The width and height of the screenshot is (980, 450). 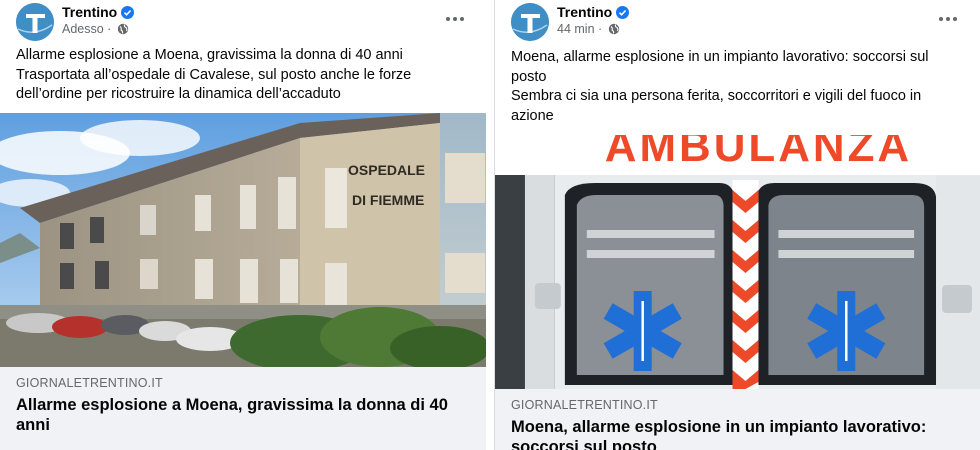 I want to click on post-meta: 44 min ·, so click(x=588, y=29).